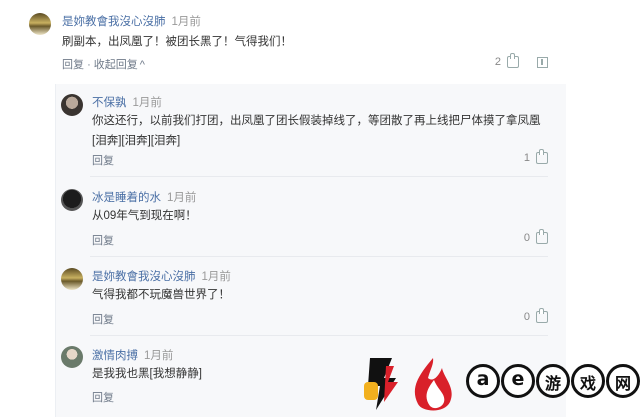 This screenshot has height=417, width=640. Describe the element at coordinates (497, 62) in the screenshot. I see `like-count: 2` at that location.